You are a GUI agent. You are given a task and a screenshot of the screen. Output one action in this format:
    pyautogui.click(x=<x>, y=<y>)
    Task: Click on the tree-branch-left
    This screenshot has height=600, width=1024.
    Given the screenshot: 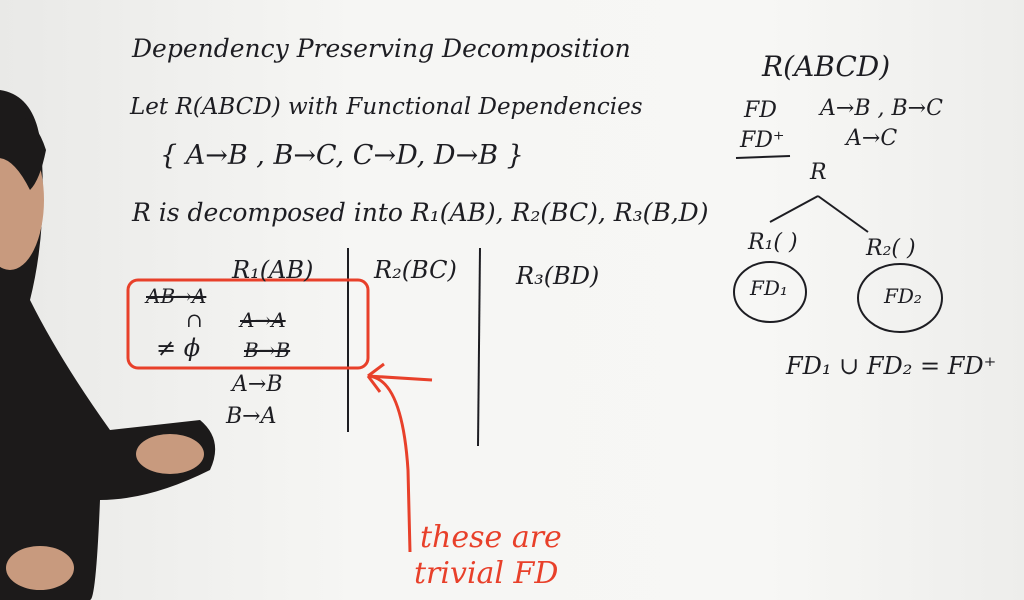 What is the action you would take?
    pyautogui.click(x=794, y=209)
    